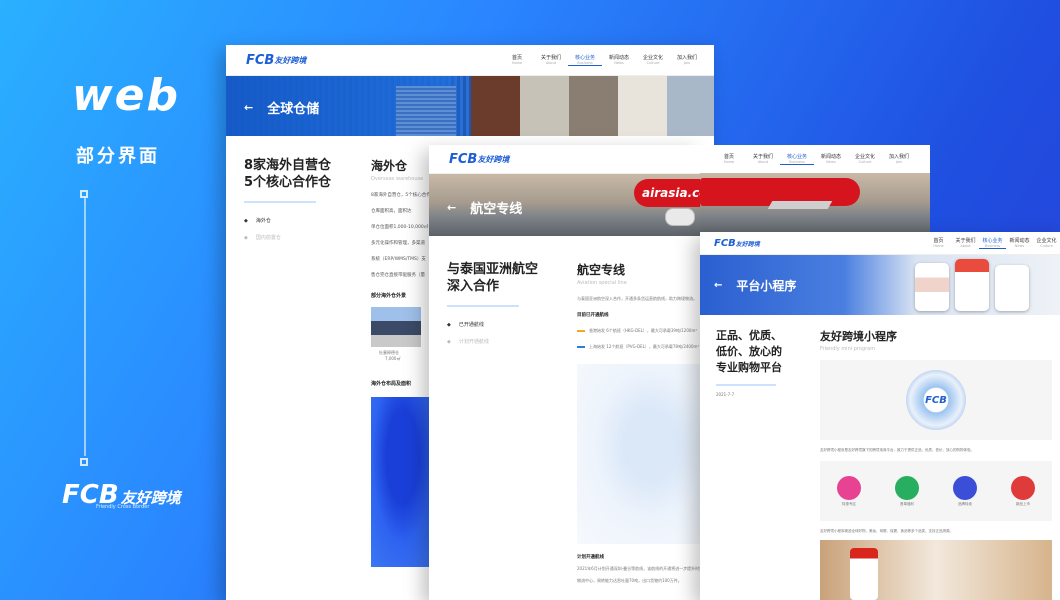 The image size is (1060, 600). Describe the element at coordinates (287, 221) in the screenshot. I see `side-item-overseas: ◆ 海外仓` at that location.